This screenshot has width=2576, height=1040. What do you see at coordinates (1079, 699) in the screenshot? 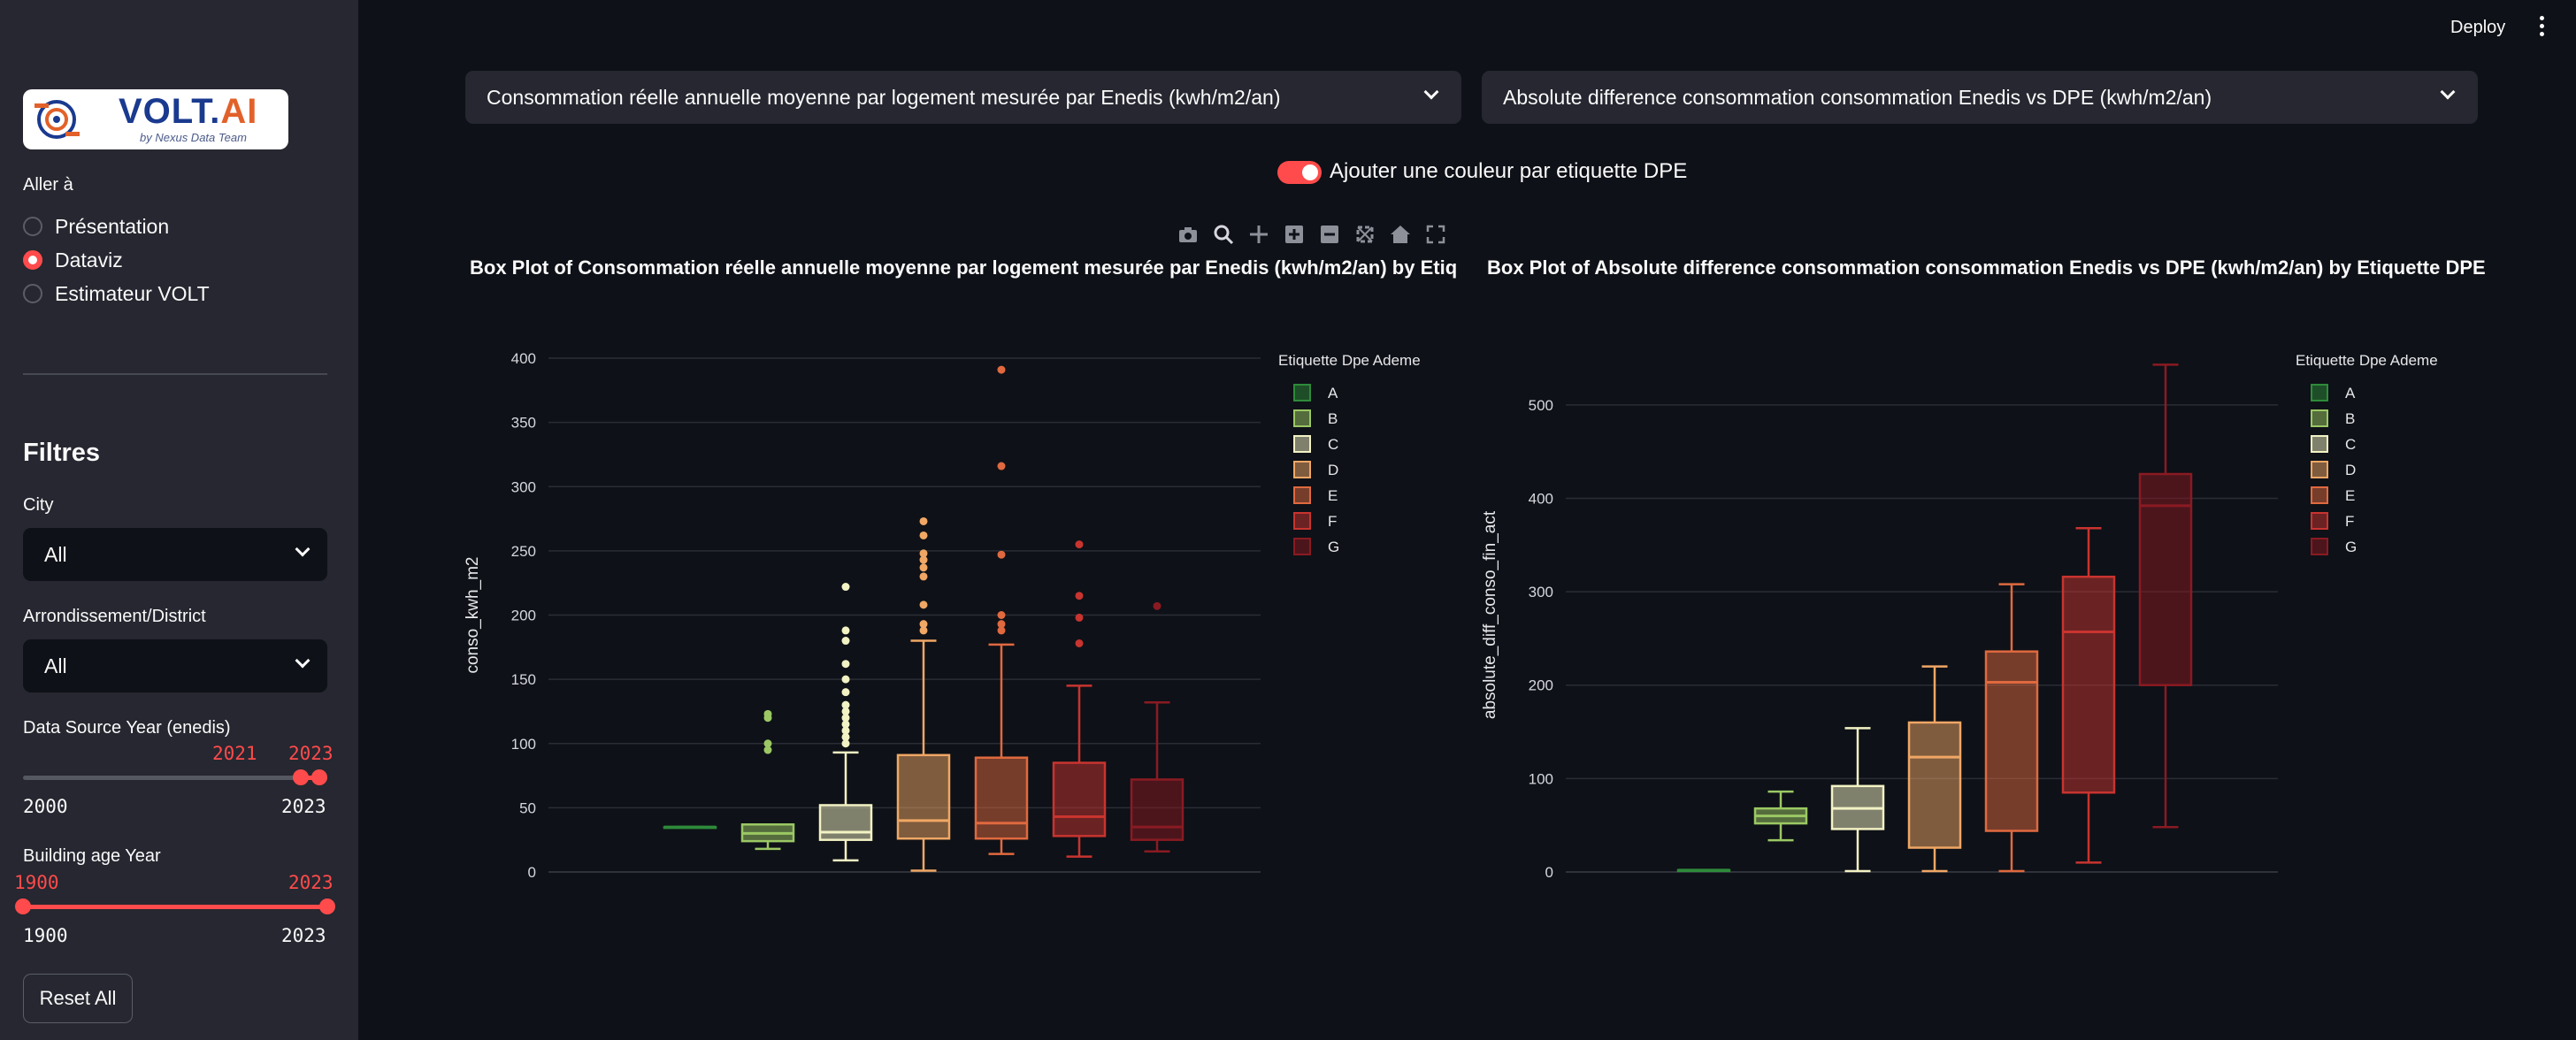
I see `box-F` at bounding box center [1079, 699].